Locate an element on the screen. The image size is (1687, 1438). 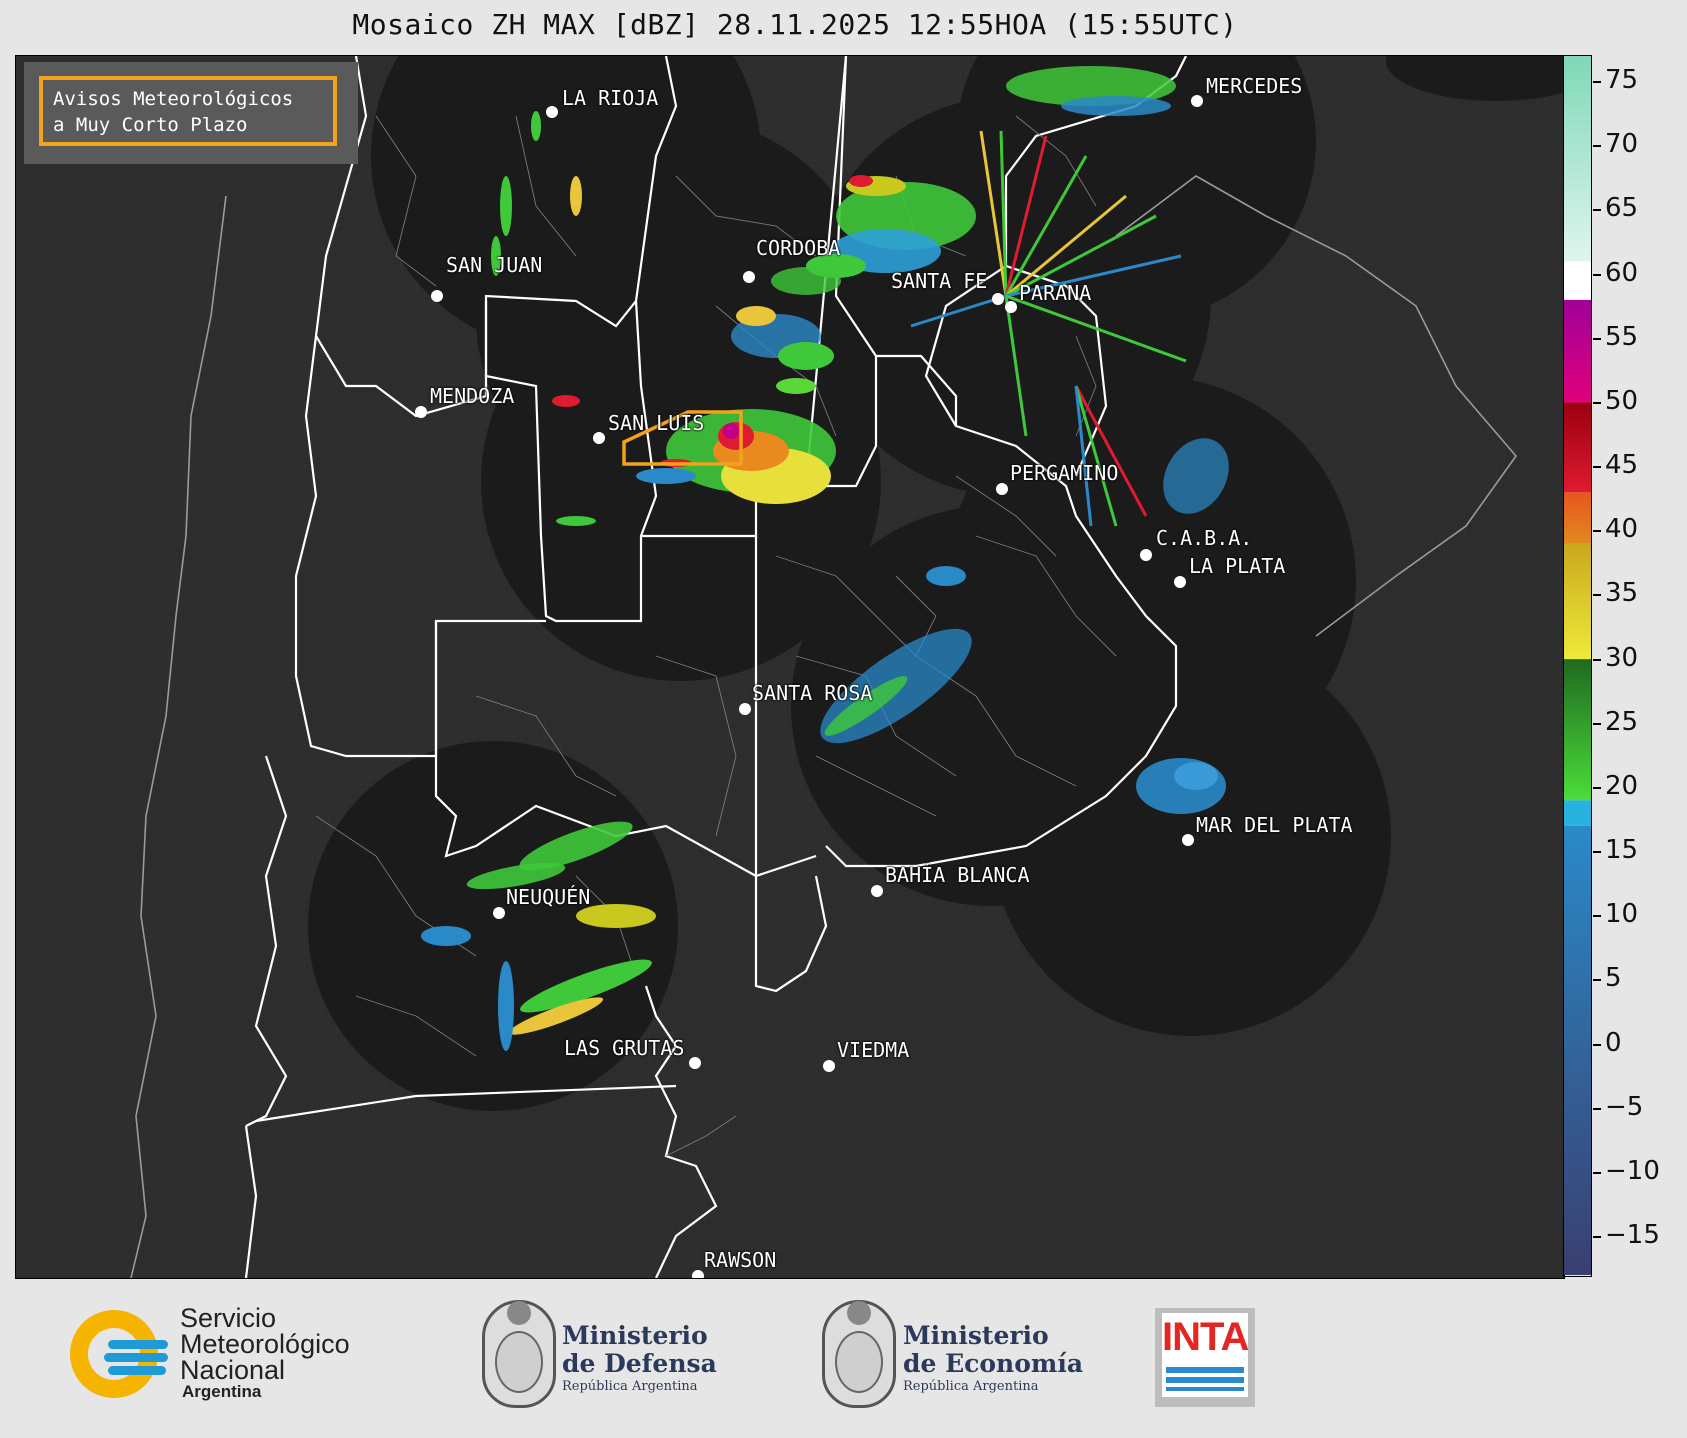
colorbar-tick-label: −5 is located at coordinates (1624, 1106).